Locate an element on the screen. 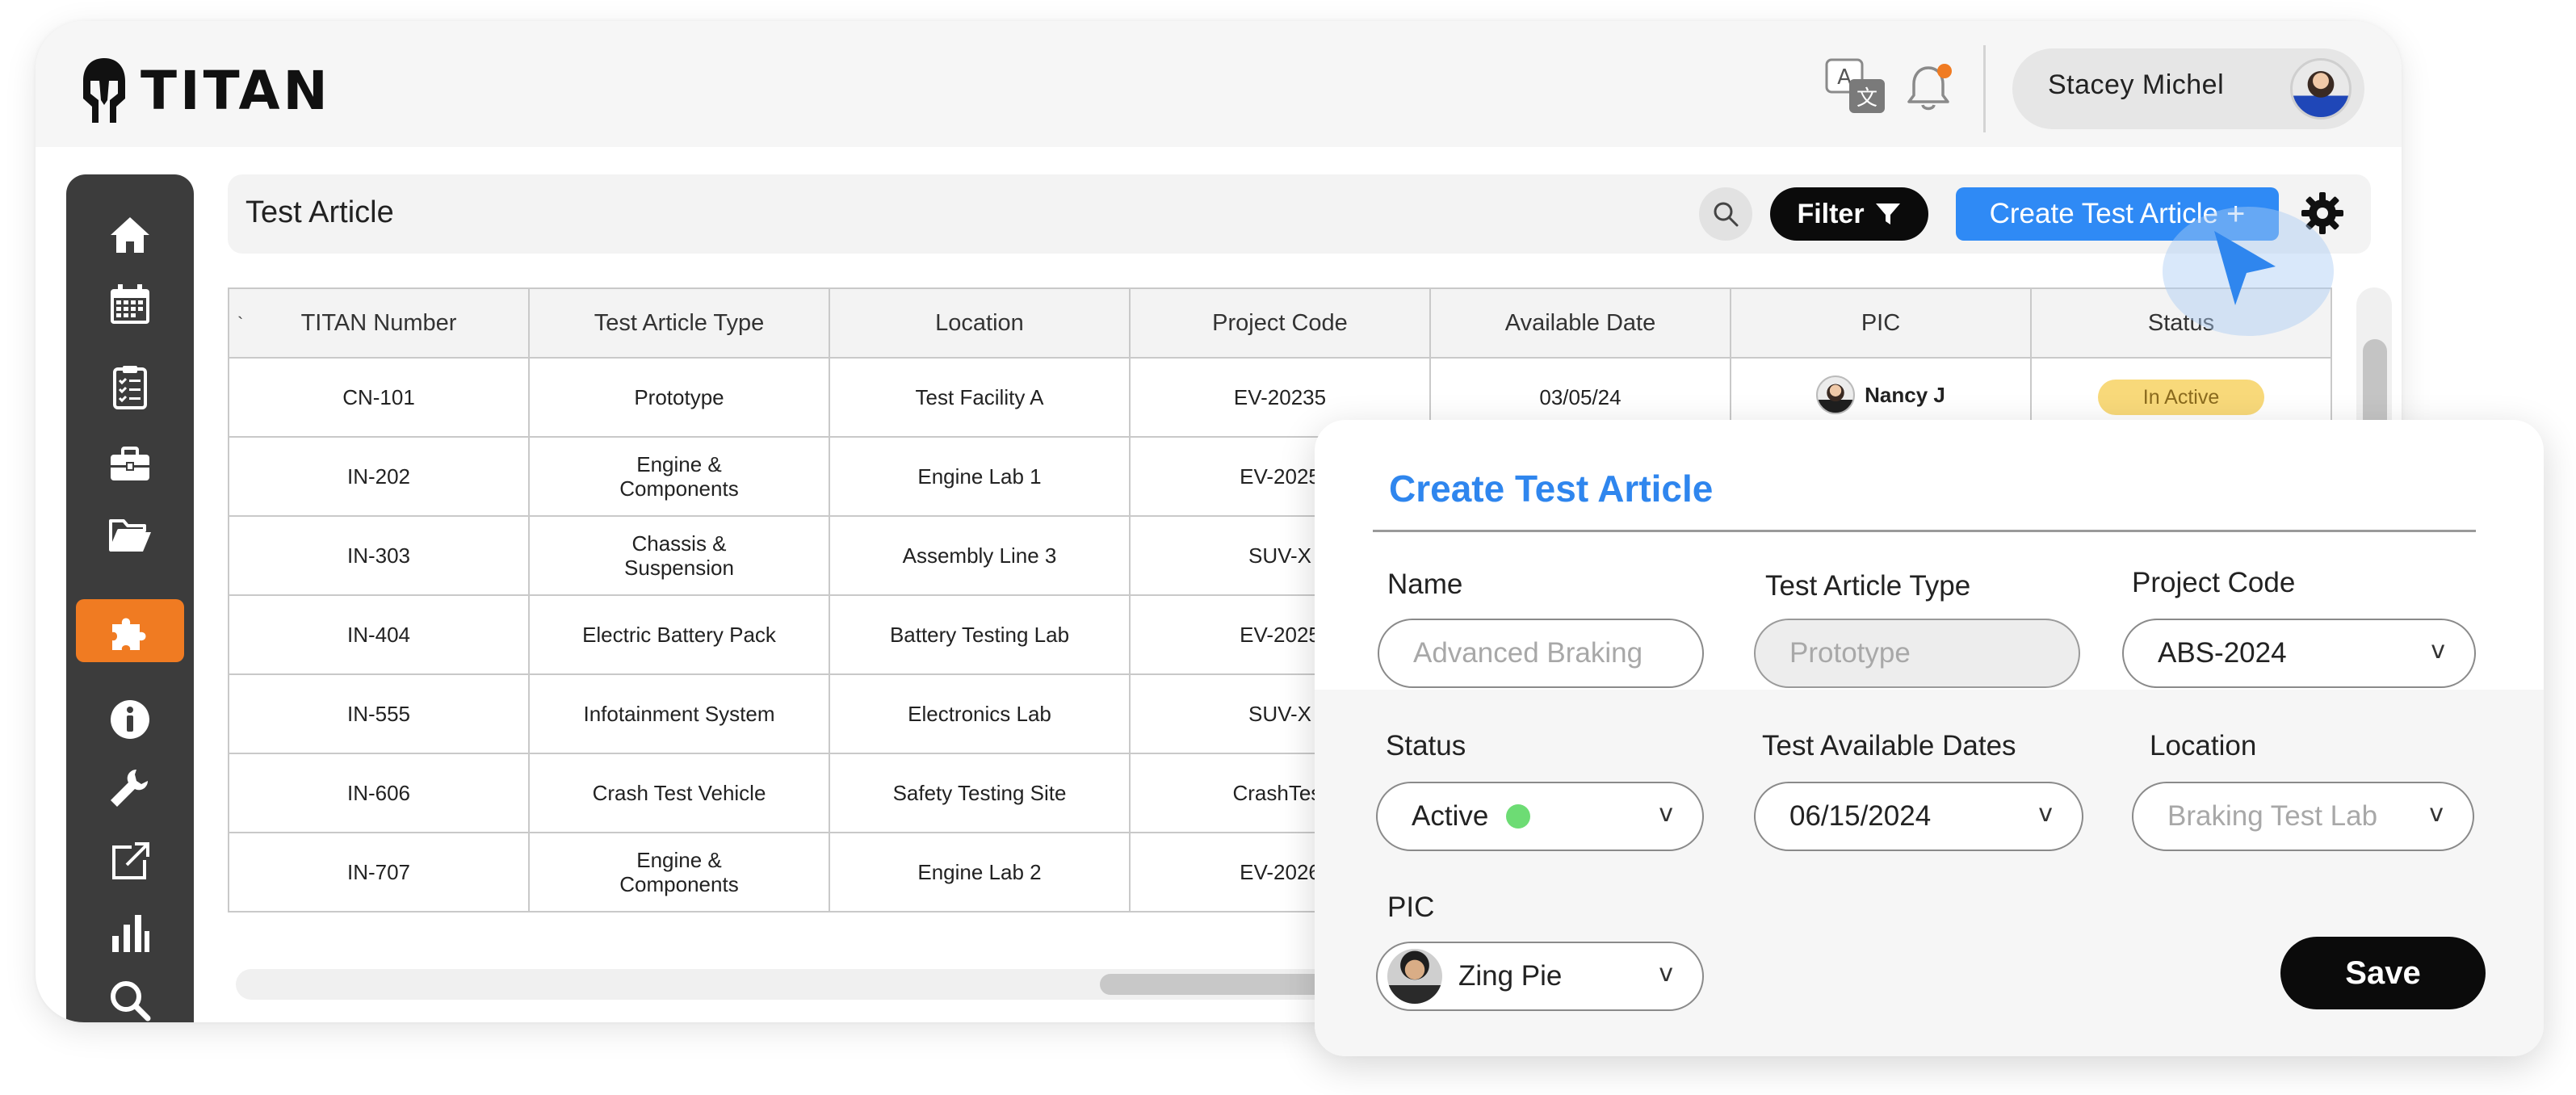  translate-icon: A 文 is located at coordinates (1855, 86).